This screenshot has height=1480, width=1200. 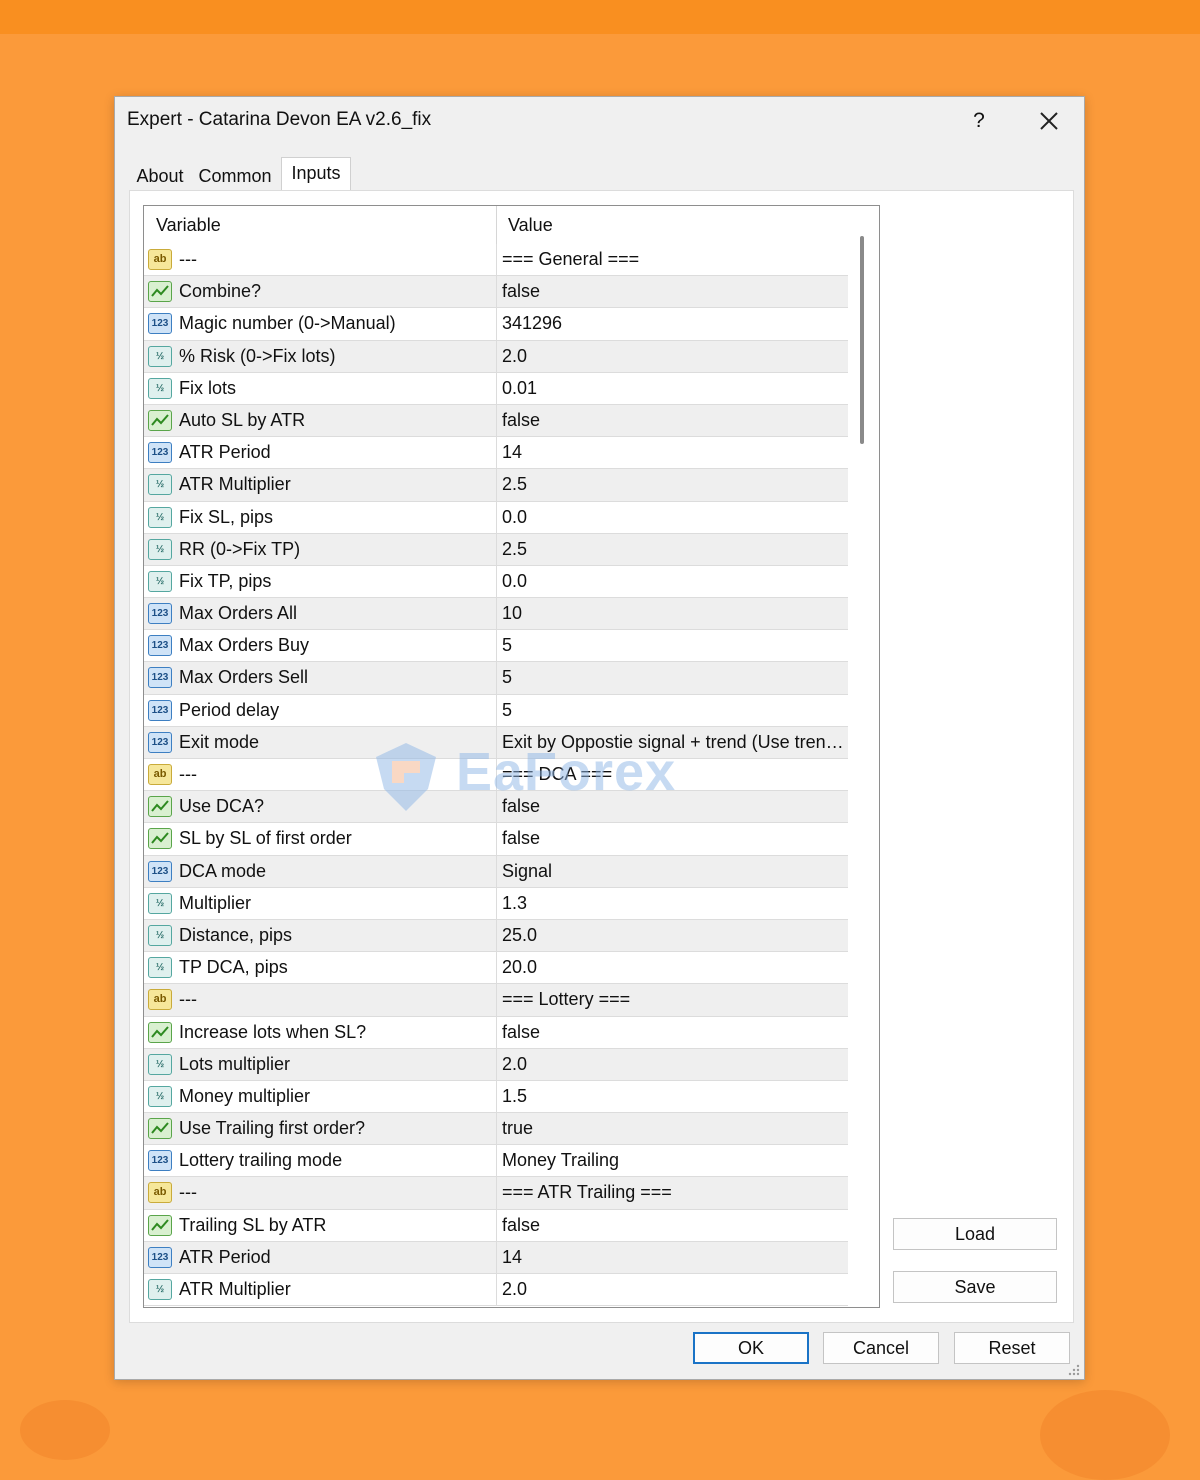 I want to click on table-row: ½ Distance, pips 25.0, so click(x=496, y=936).